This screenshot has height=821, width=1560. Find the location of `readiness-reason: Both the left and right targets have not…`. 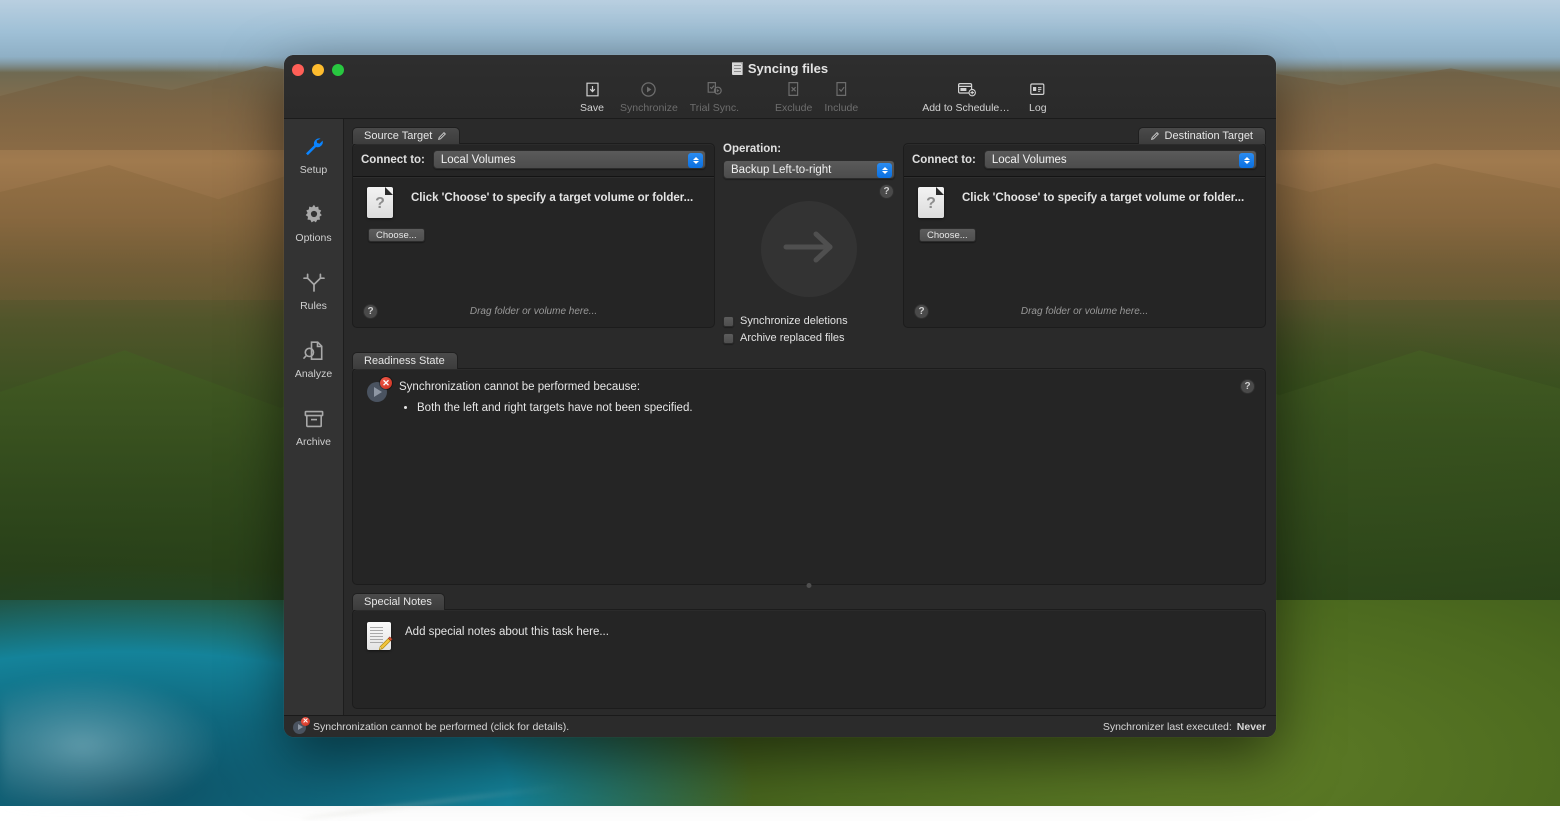

readiness-reason: Both the left and right targets have not… is located at coordinates (555, 408).